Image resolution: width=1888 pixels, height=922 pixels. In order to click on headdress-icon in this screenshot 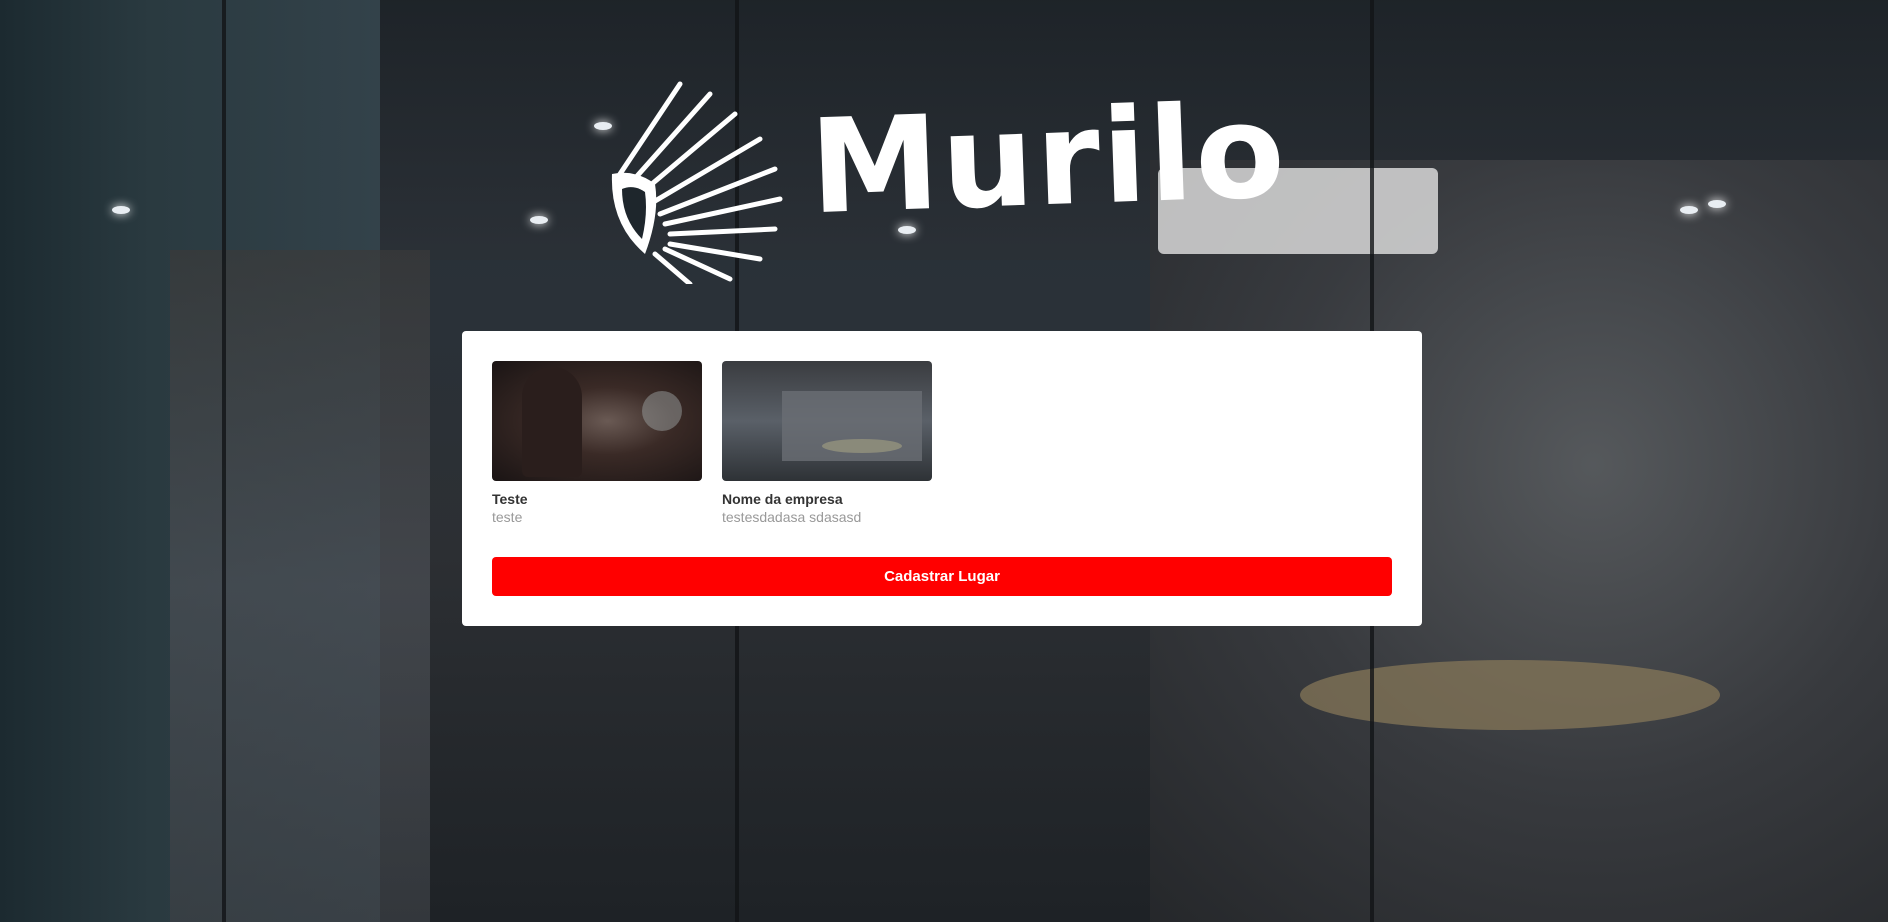, I will do `click(697, 182)`.